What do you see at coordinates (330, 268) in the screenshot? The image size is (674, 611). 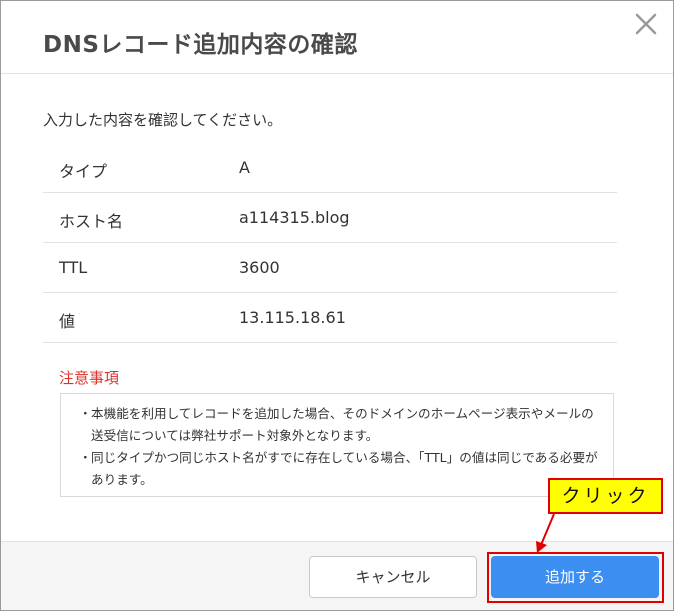 I see `record-row-ttl: TTL 3600` at bounding box center [330, 268].